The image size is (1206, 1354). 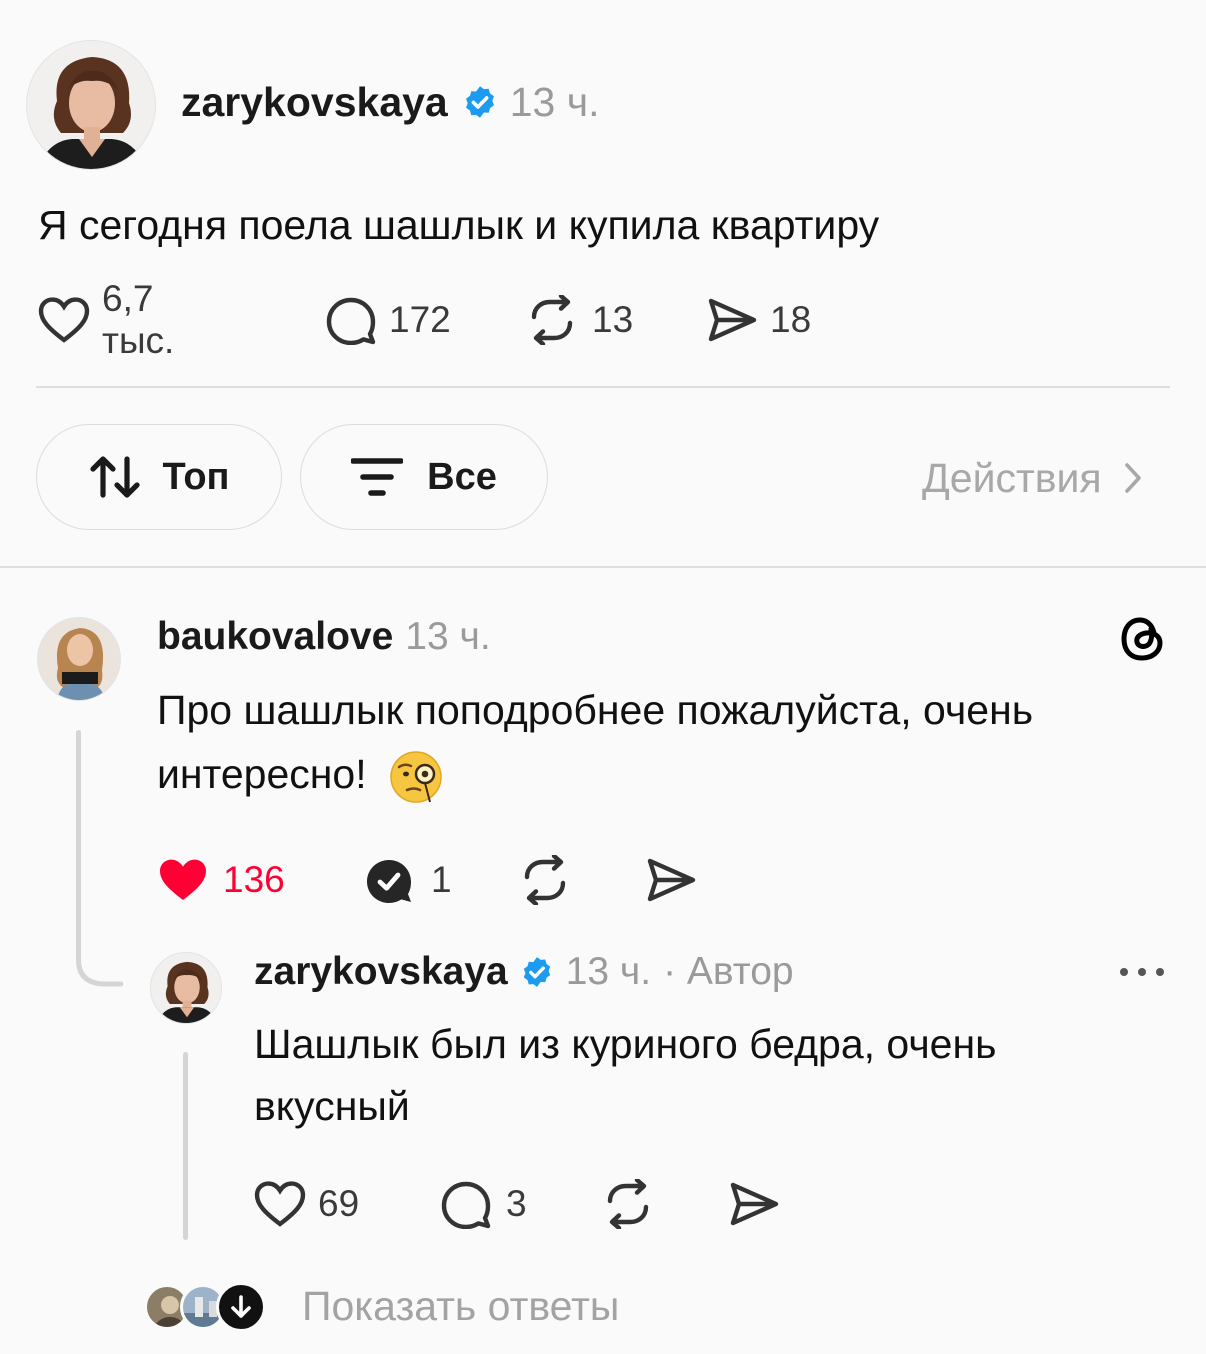 What do you see at coordinates (221, 880) in the screenshot?
I see `reply1-like-button: 136` at bounding box center [221, 880].